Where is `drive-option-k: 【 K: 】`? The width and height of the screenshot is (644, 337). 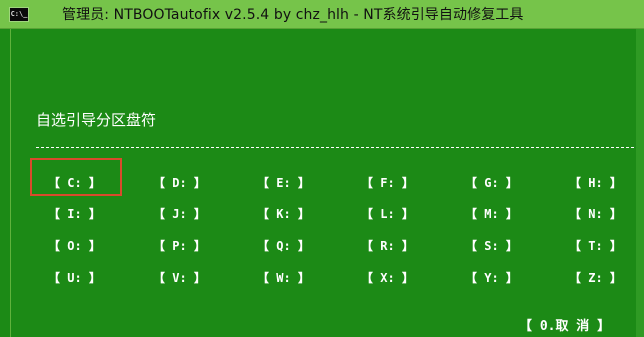 drive-option-k: 【 K: 】 is located at coordinates (302, 214).